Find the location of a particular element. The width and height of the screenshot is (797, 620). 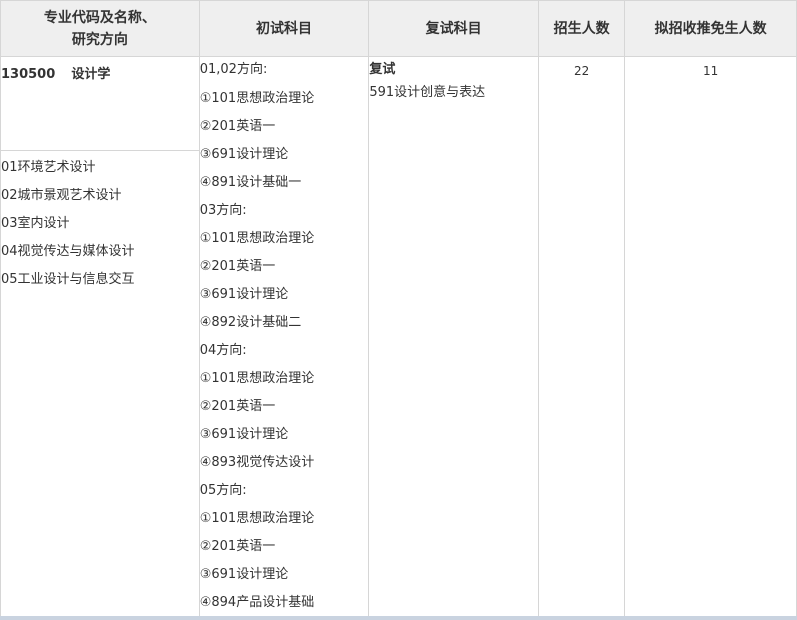

table-header-row: 专业代码及名称、 研究方向 初试科目 复试科目 招生人数 拟招收推免生人数 is located at coordinates (398, 28).